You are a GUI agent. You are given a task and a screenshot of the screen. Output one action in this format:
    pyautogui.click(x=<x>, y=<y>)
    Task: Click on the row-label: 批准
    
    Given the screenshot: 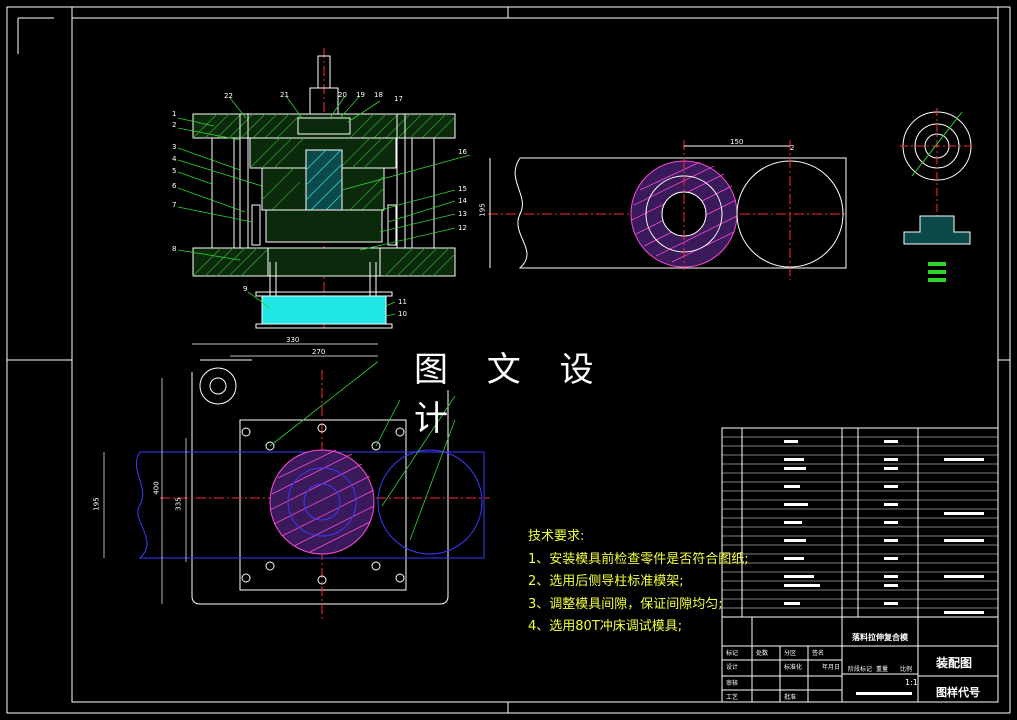 What is the action you would take?
    pyautogui.click(x=790, y=697)
    